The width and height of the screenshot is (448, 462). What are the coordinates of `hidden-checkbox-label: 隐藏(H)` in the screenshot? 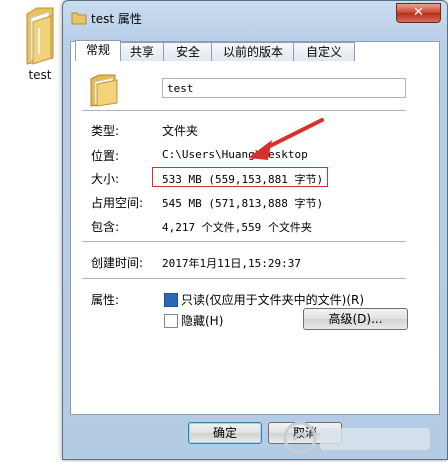 It's located at (202, 321).